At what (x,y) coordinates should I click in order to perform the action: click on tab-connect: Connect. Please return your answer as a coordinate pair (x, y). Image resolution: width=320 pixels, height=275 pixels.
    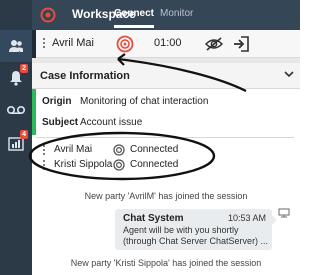
    Looking at the image, I should click on (134, 18).